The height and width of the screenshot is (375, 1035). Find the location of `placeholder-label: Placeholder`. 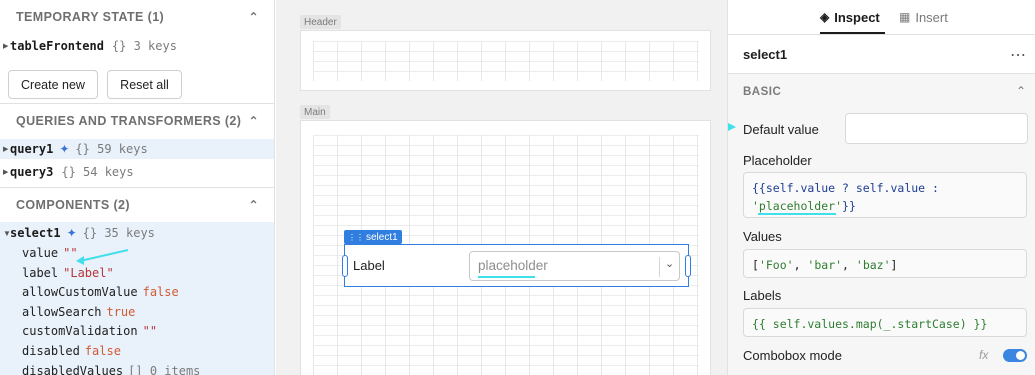

placeholder-label: Placeholder is located at coordinates (777, 160).